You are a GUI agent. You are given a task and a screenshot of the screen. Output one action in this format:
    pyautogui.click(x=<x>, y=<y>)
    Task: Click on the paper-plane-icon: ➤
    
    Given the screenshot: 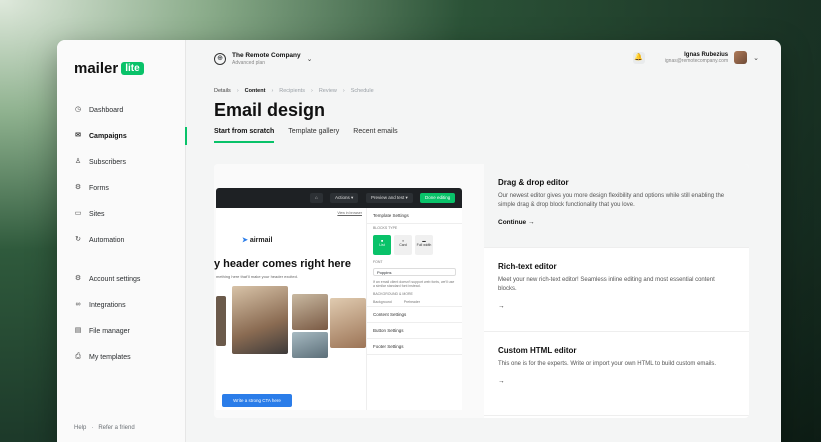 What is the action you would take?
    pyautogui.click(x=245, y=240)
    